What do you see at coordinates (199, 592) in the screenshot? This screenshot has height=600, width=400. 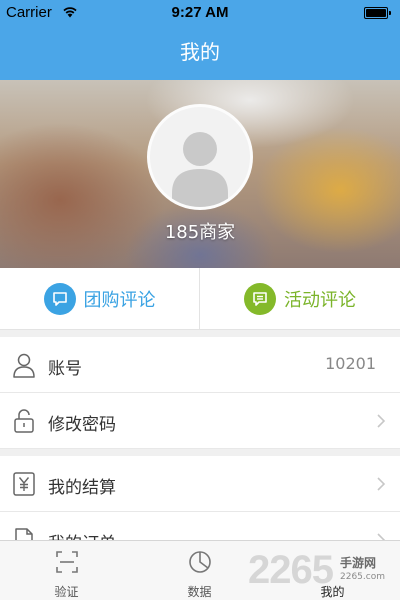 I see `tab-data-label: 数据` at bounding box center [199, 592].